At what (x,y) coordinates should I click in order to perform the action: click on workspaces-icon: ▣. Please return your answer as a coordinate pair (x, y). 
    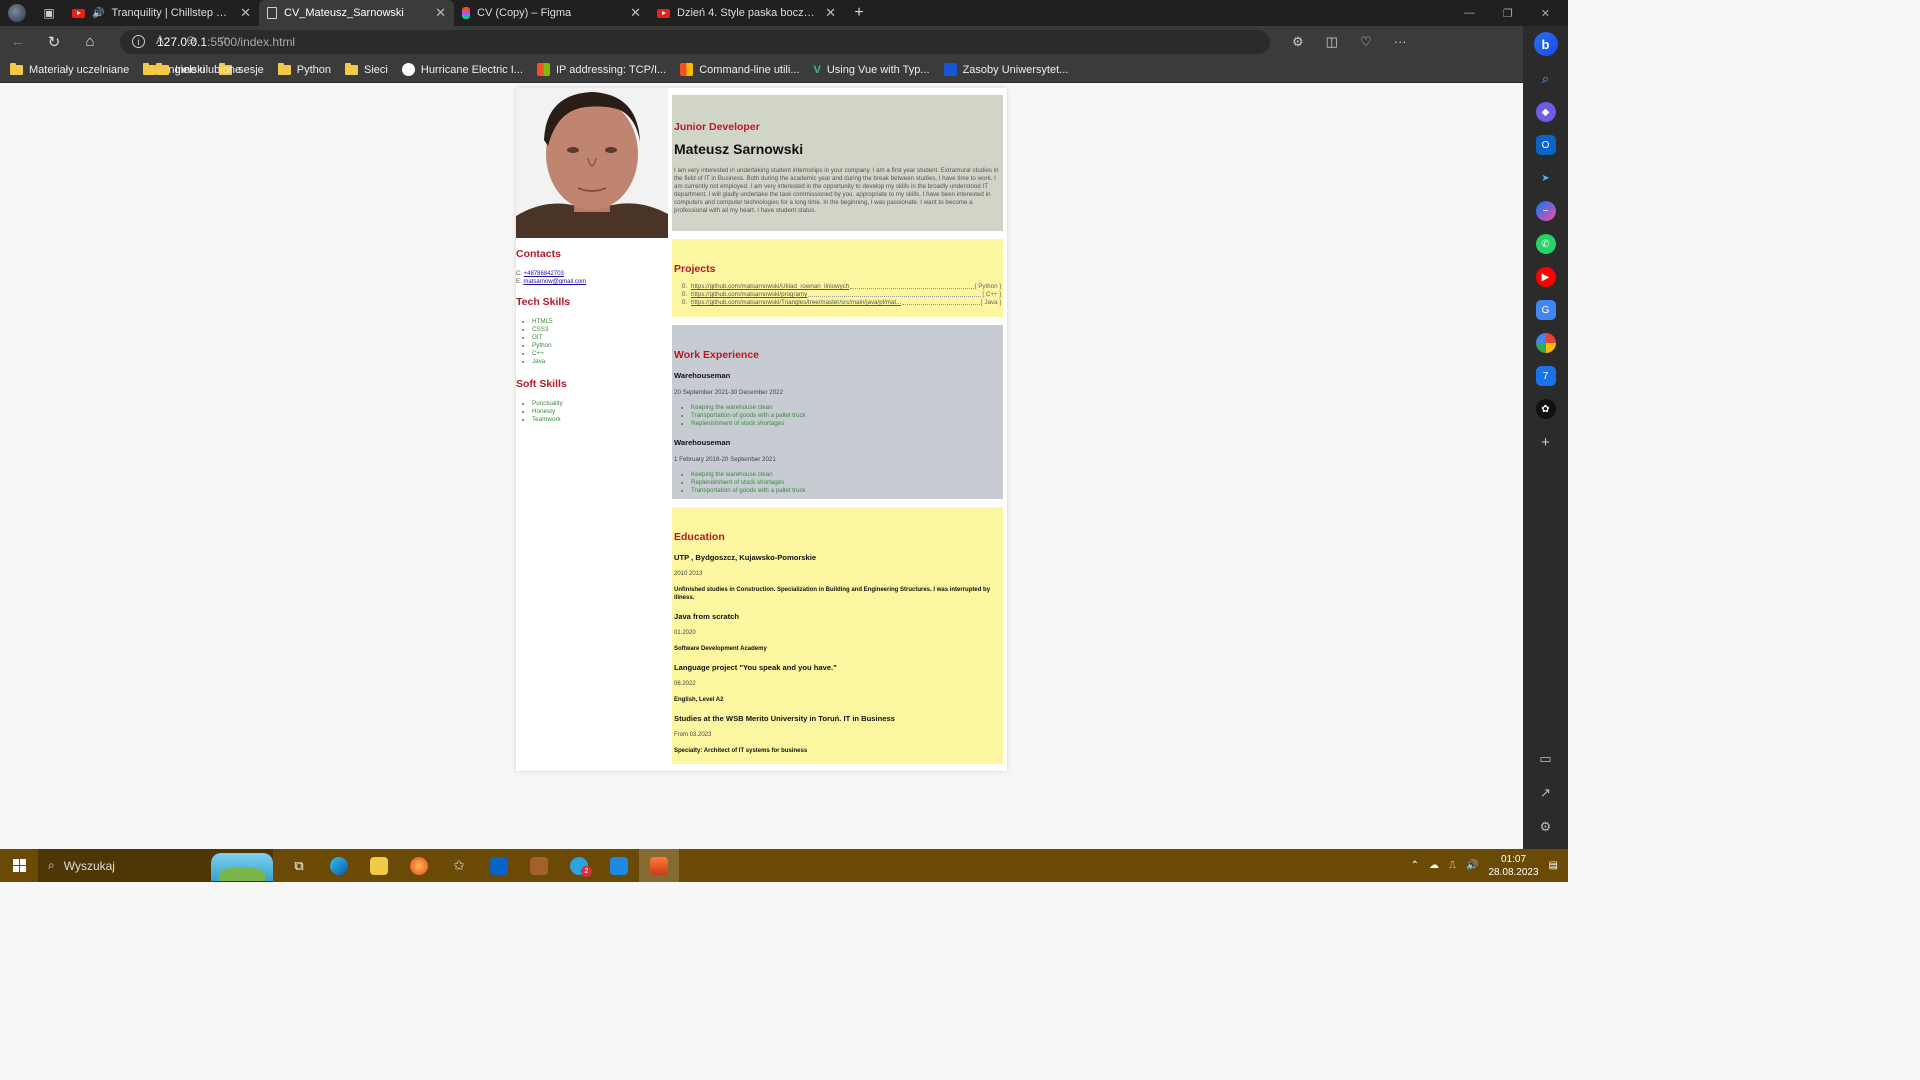
    Looking at the image, I should click on (49, 13).